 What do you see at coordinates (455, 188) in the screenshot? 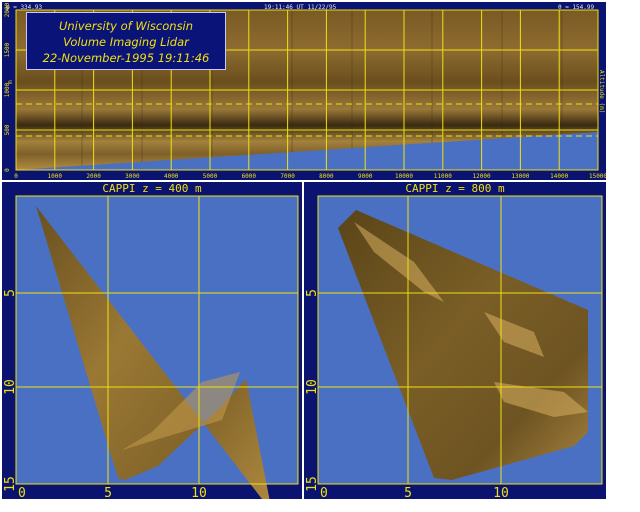
I see `cappi-right-title: CAPPI z = 800 m` at bounding box center [455, 188].